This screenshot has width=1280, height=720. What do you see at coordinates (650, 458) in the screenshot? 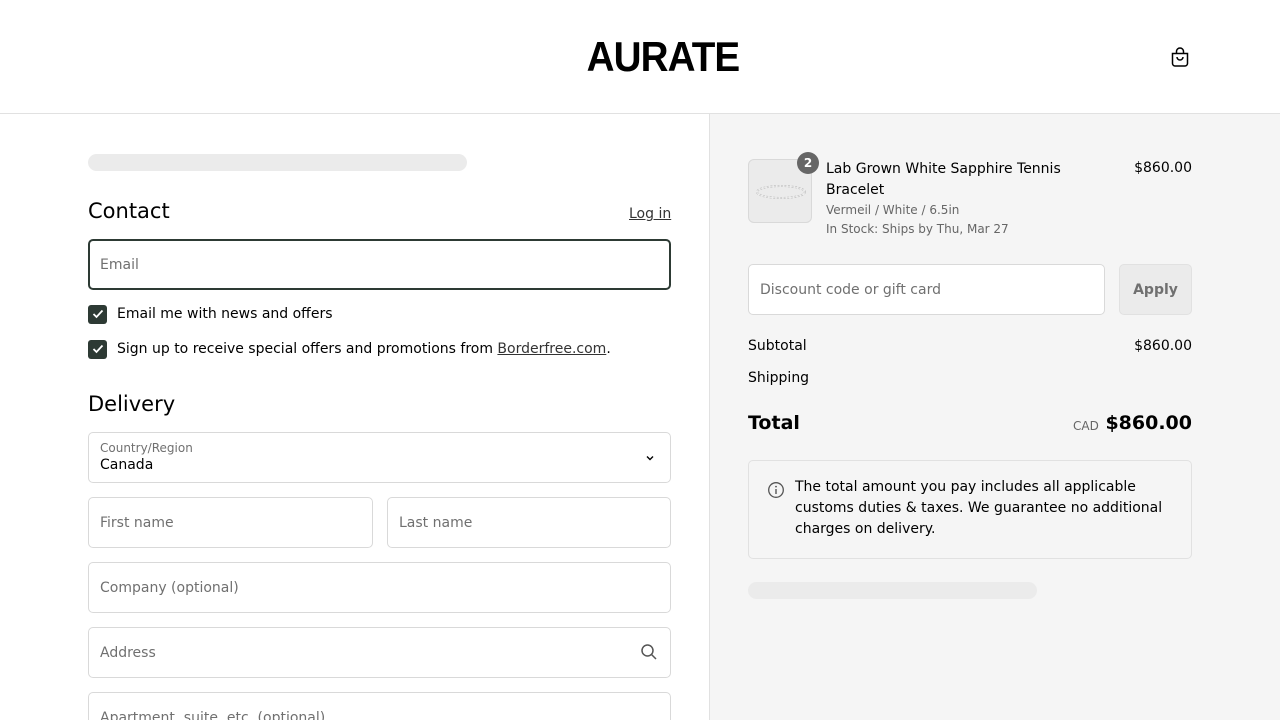
I see `chevron-down-icon` at bounding box center [650, 458].